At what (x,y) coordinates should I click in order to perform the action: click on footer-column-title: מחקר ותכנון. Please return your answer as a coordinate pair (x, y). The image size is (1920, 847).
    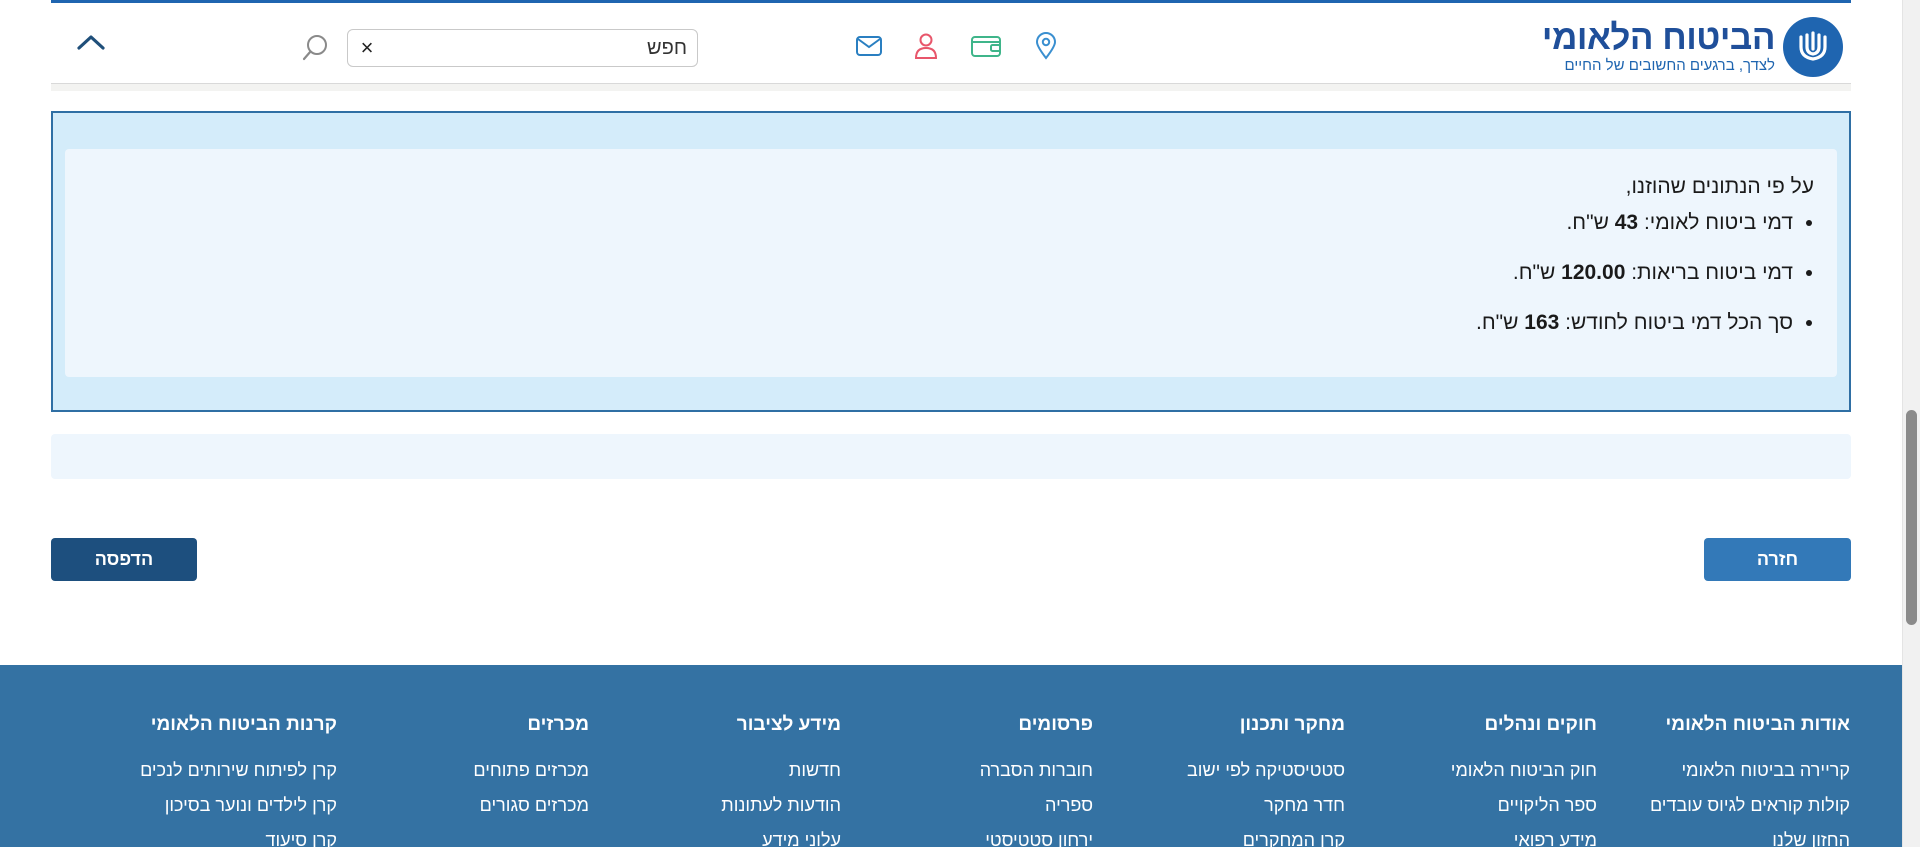
    Looking at the image, I should click on (1292, 724).